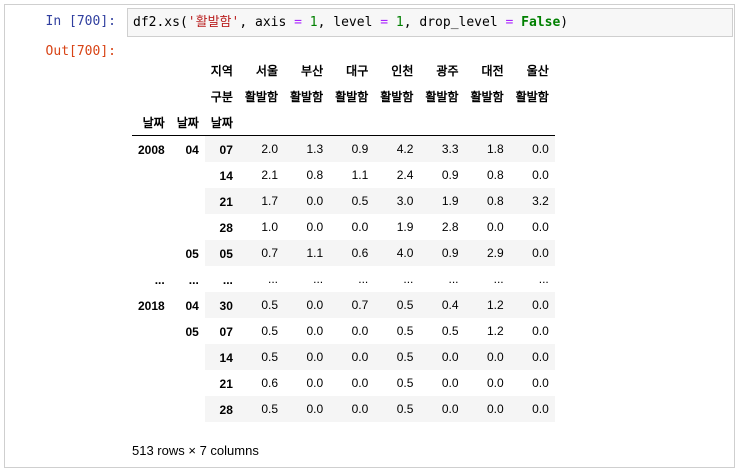 This screenshot has width=741, height=474. What do you see at coordinates (151, 305) in the screenshot?
I see `row-index-year: 2018` at bounding box center [151, 305].